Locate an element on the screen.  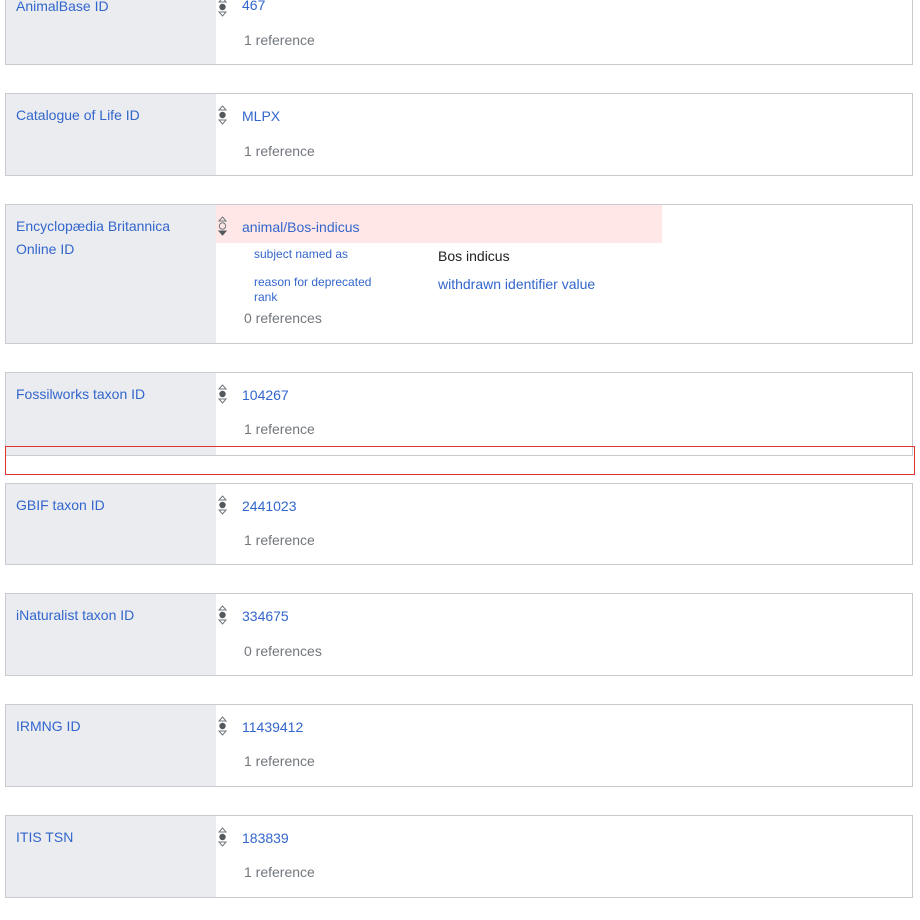
statement-value: 11439412 is located at coordinates (272, 727).